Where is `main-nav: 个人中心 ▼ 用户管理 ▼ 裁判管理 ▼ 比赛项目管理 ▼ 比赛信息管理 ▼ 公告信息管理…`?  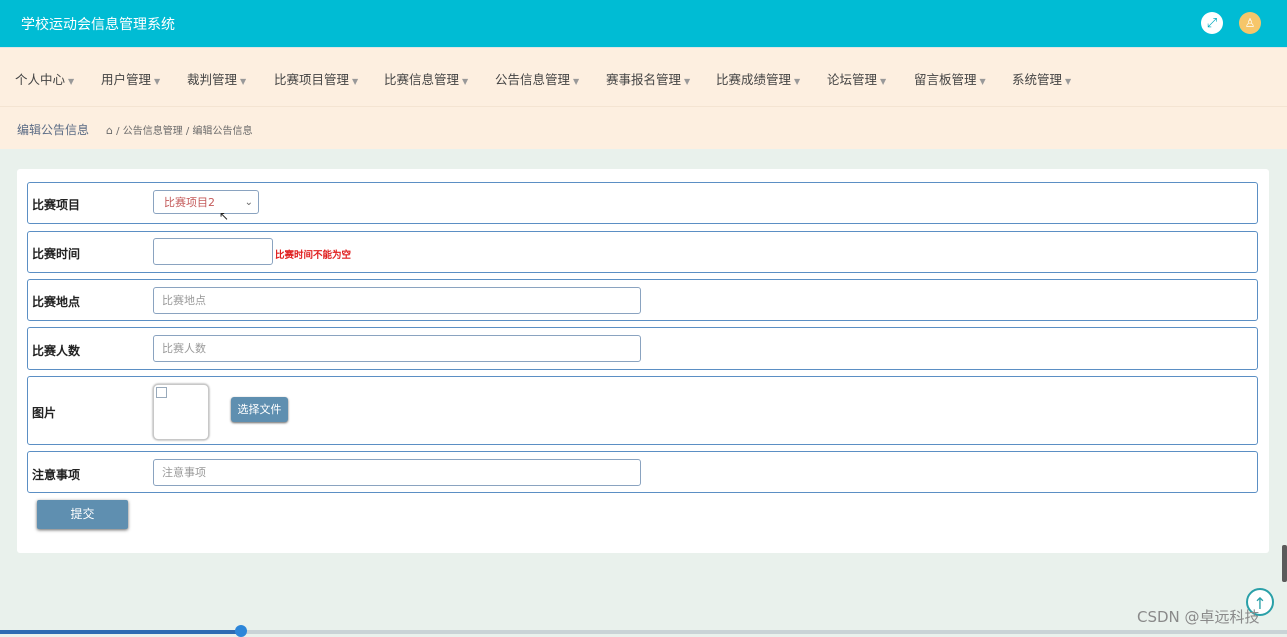 main-nav: 个人中心 ▼ 用户管理 ▼ 裁判管理 ▼ 比赛项目管理 ▼ 比赛信息管理 ▼ 公告信息管理… is located at coordinates (643, 77).